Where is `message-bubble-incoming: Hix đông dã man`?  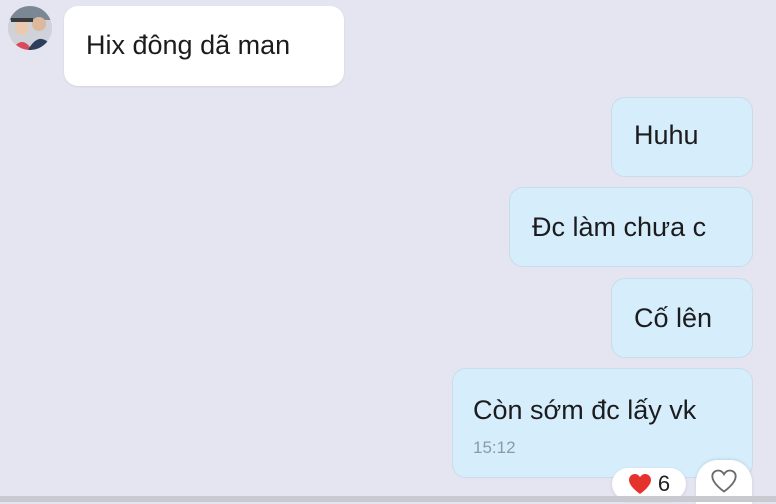
message-bubble-incoming: Hix đông dã man is located at coordinates (204, 46).